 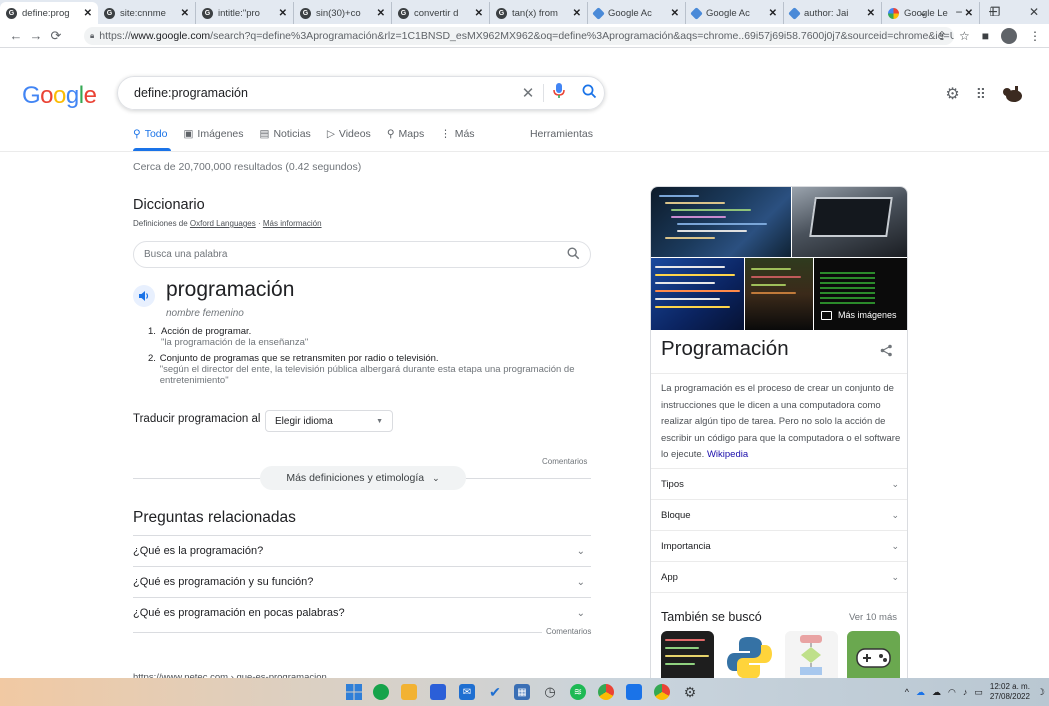 I want to click on apps-grid-icon: ⠿, so click(x=981, y=94).